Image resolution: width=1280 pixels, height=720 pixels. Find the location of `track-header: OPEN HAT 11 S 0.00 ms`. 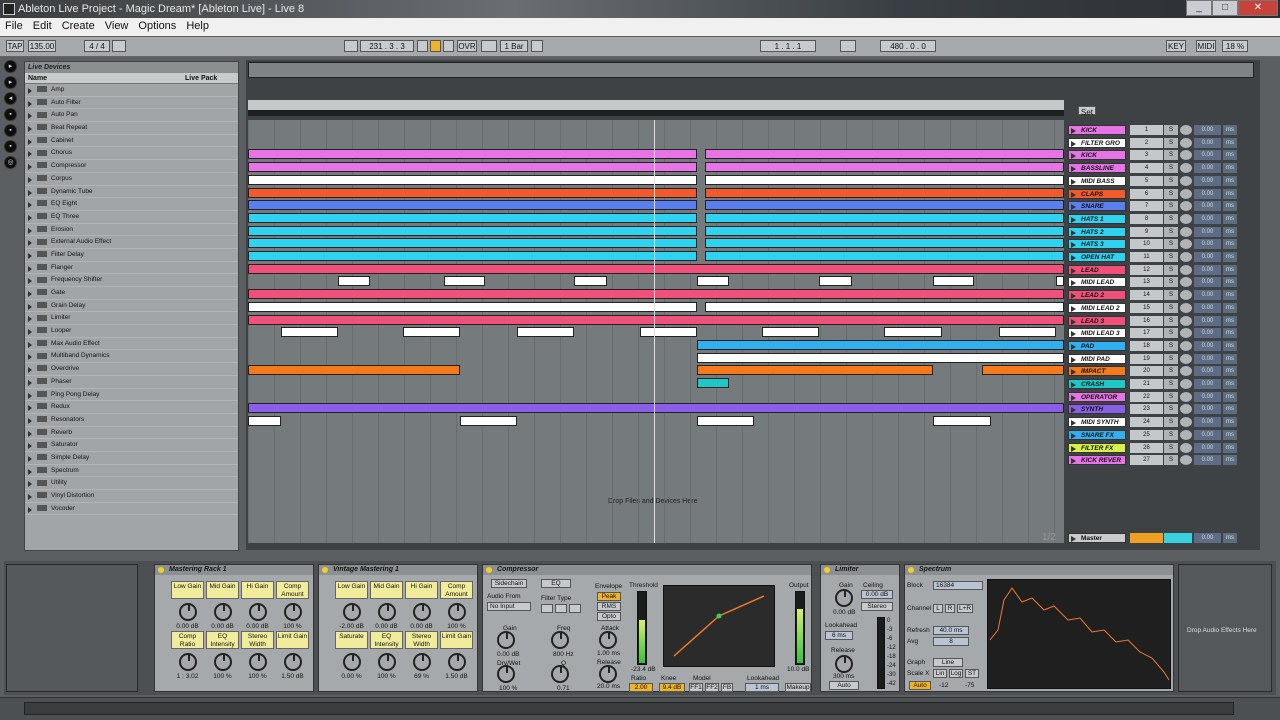

track-header: OPEN HAT 11 S 0.00 ms is located at coordinates (1161, 257).